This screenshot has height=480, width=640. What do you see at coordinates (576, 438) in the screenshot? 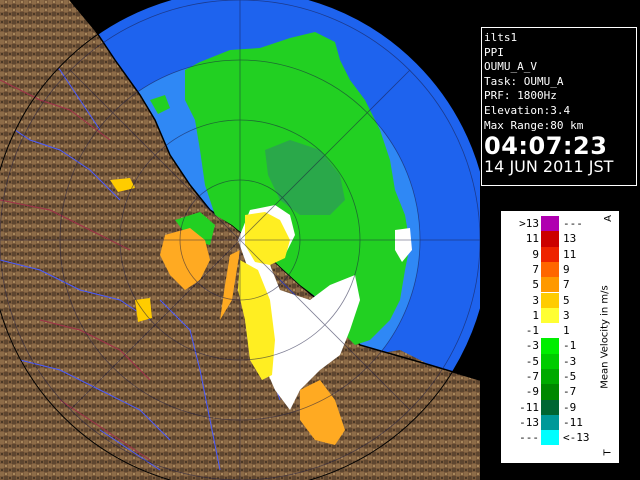
I see `legend-upper-bound: <-13` at bounding box center [576, 438].